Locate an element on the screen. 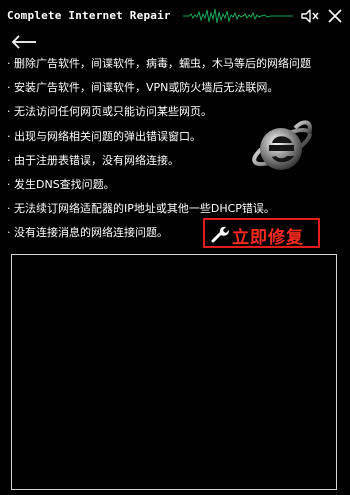 This screenshot has height=495, width=350. audio-waveform-icon is located at coordinates (238, 16).